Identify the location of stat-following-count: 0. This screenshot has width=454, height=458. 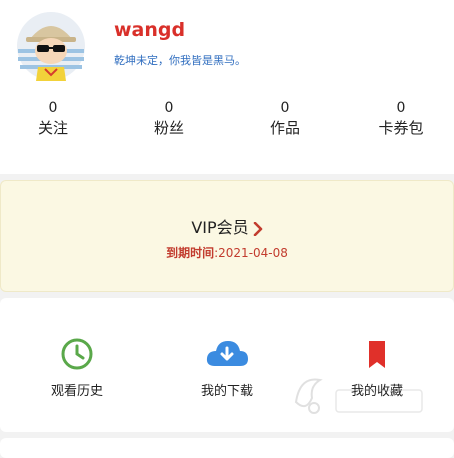
(53, 108).